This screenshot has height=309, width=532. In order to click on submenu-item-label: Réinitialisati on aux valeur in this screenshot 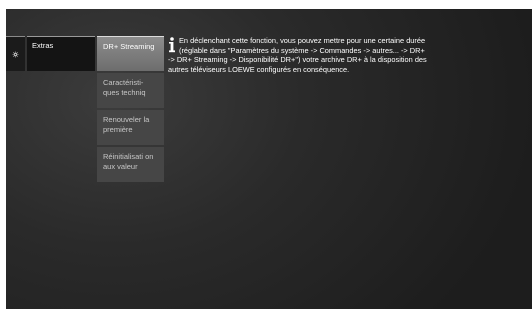, I will do `click(128, 161)`.